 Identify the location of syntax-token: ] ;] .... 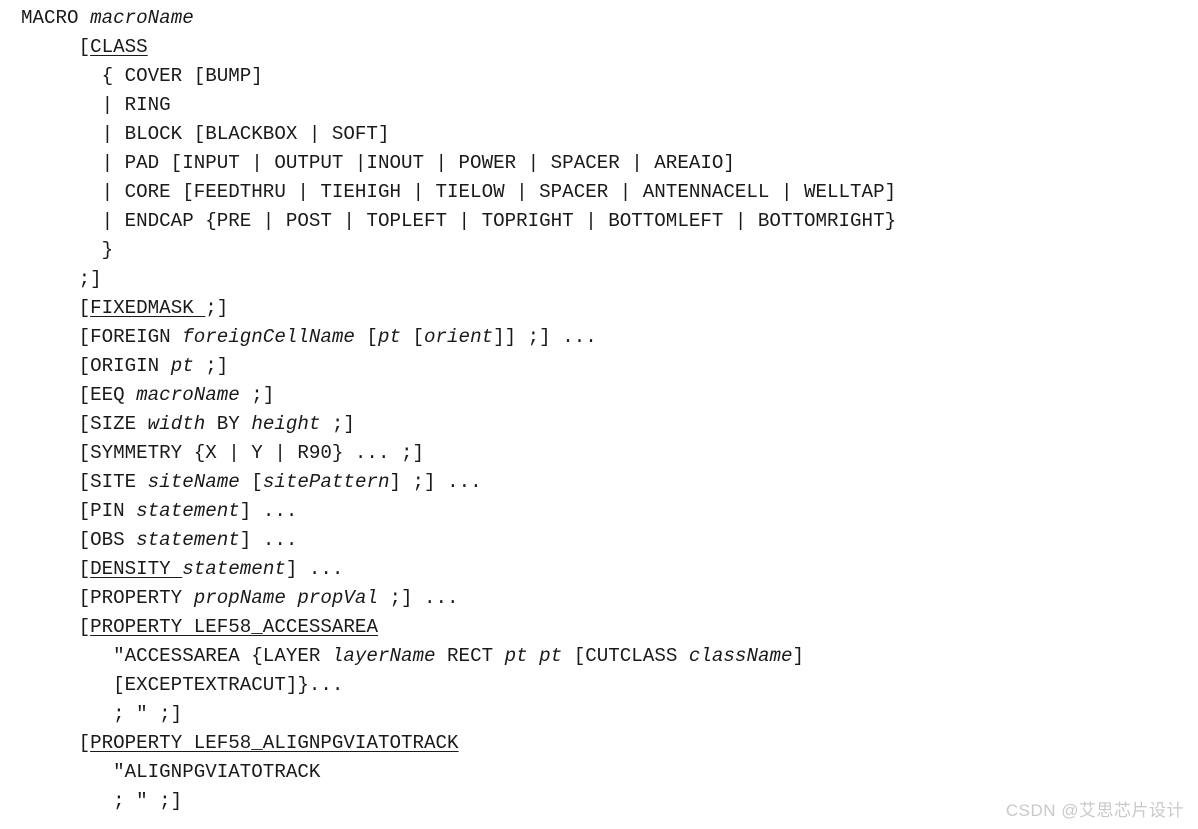
(435, 482).